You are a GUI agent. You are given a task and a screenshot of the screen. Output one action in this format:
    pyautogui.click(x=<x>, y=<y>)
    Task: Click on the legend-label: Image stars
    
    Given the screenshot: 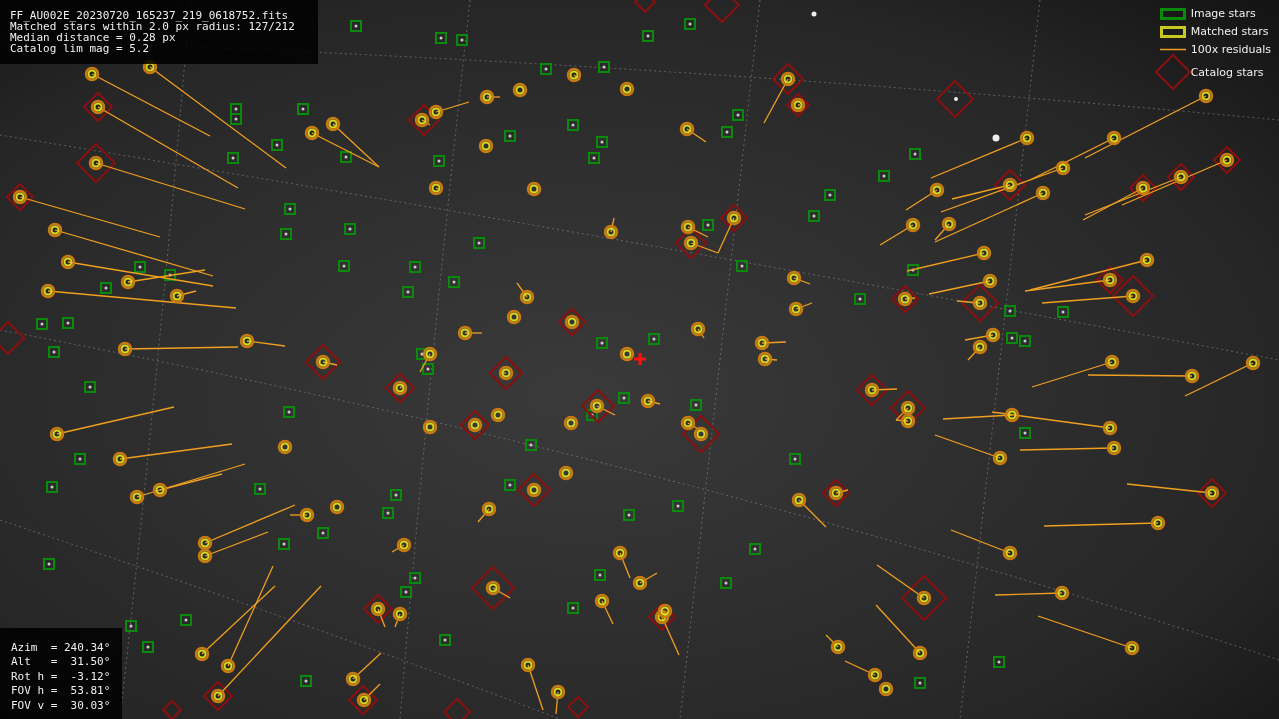 What is the action you would take?
    pyautogui.click(x=1223, y=13)
    